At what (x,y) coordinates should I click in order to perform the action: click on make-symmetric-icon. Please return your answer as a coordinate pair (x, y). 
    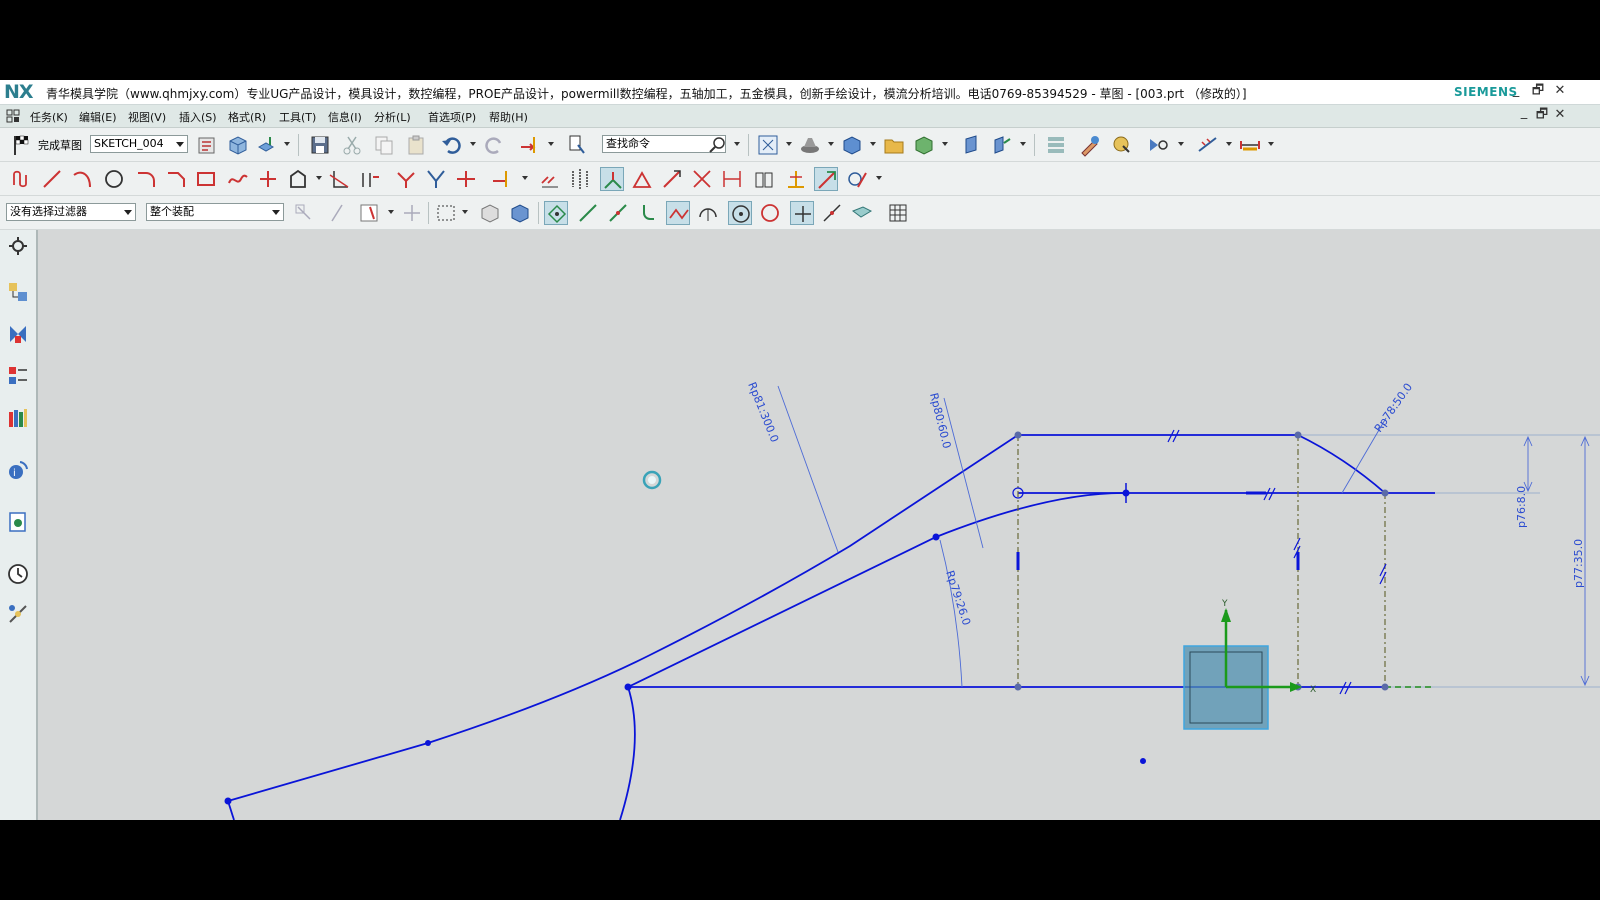
    Looking at the image, I should click on (580, 179).